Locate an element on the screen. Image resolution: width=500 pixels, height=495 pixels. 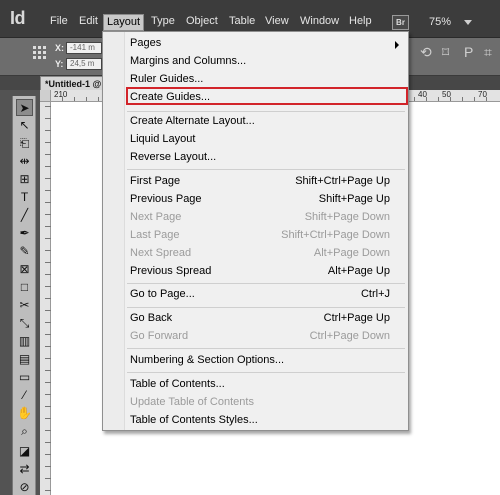
line-tool-icon: ╱ is located at coordinates (24, 215).